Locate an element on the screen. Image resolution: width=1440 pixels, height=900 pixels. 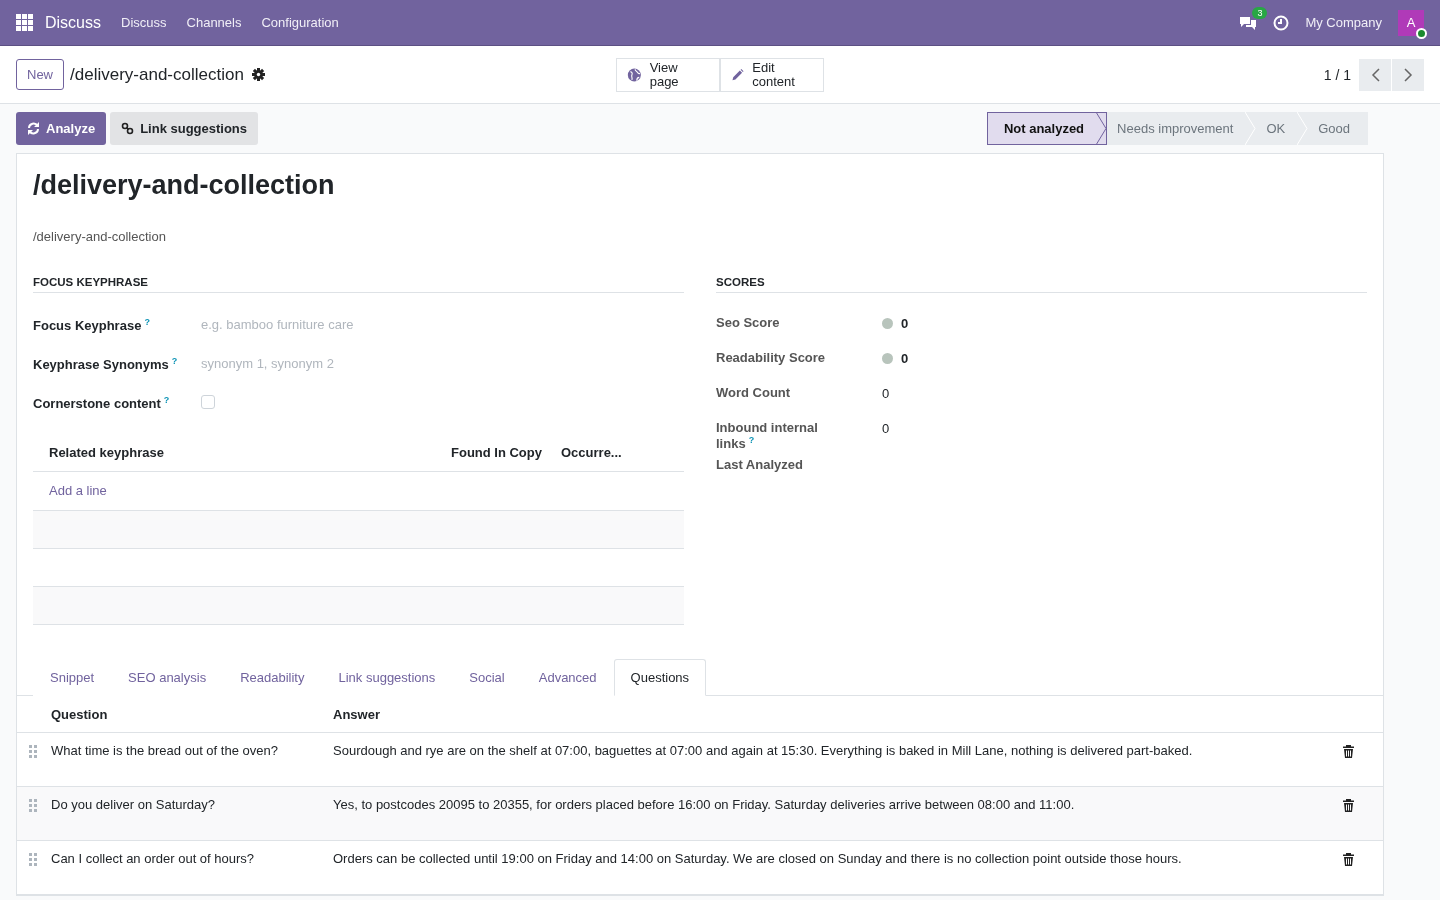
field-label: Word Count is located at coordinates (754, 393).